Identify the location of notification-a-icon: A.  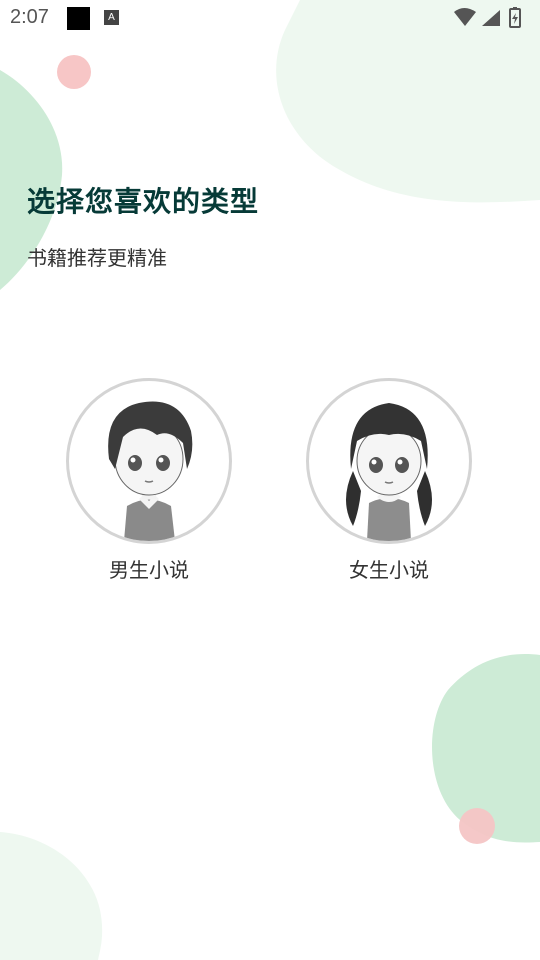
(111, 17).